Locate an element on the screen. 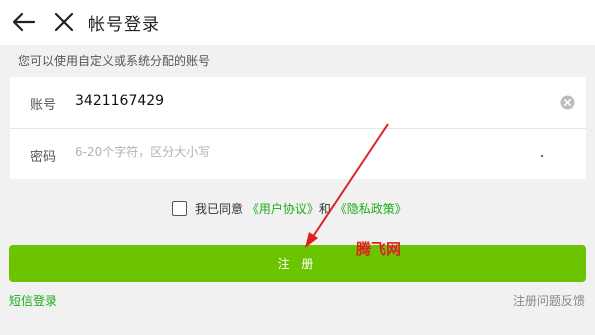 Image resolution: width=595 pixels, height=335 pixels. agreement-conjunction: 和 is located at coordinates (324, 209).